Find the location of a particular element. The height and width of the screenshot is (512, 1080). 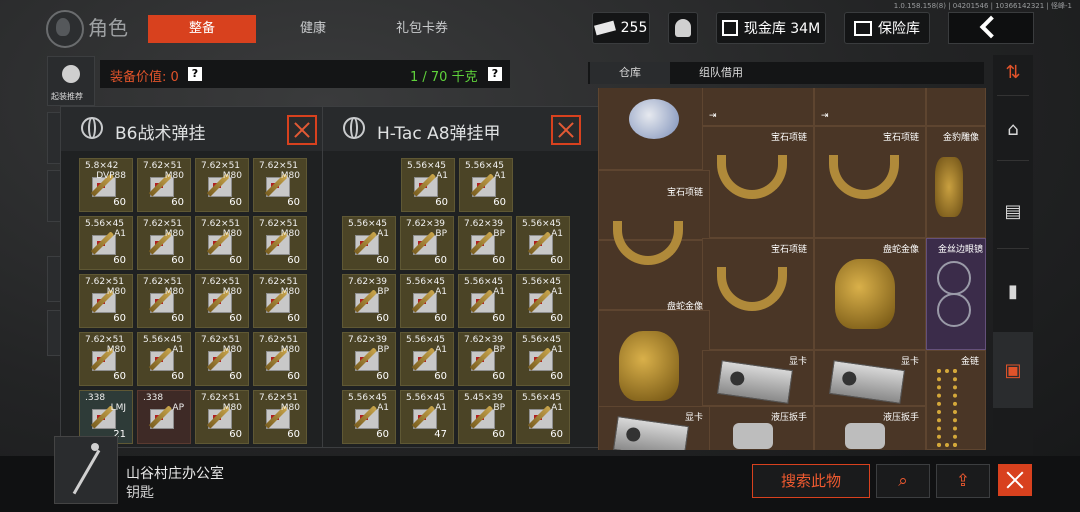

ammo-type: BP is located at coordinates (383, 350).